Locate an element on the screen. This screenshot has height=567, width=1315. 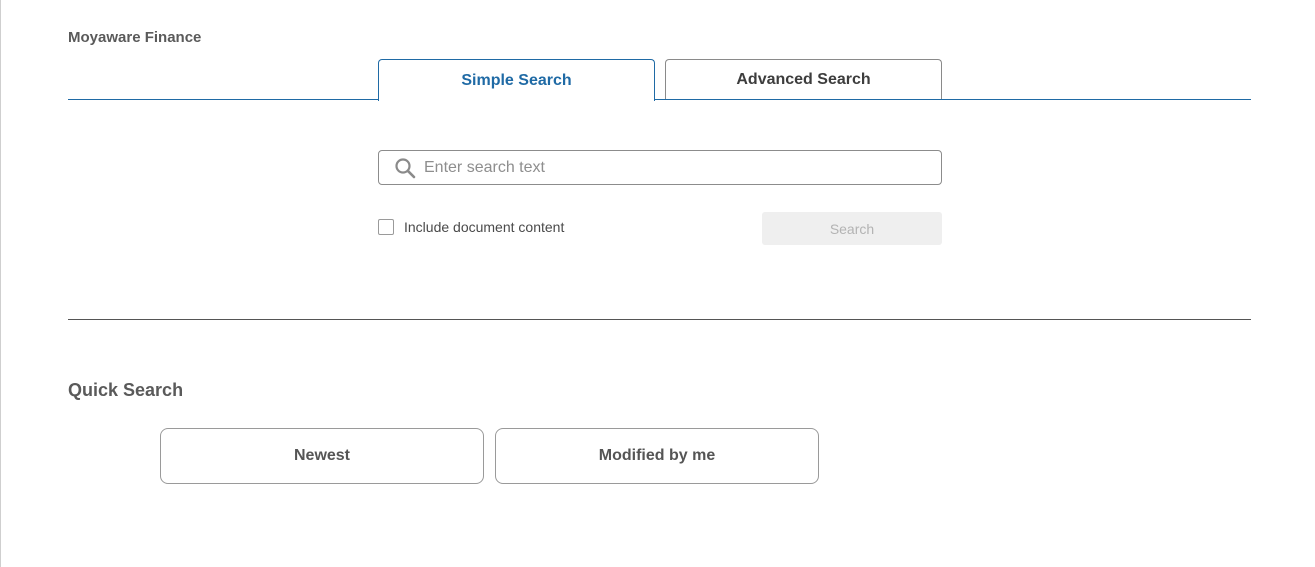
include-content-option: Include document content is located at coordinates (471, 227).